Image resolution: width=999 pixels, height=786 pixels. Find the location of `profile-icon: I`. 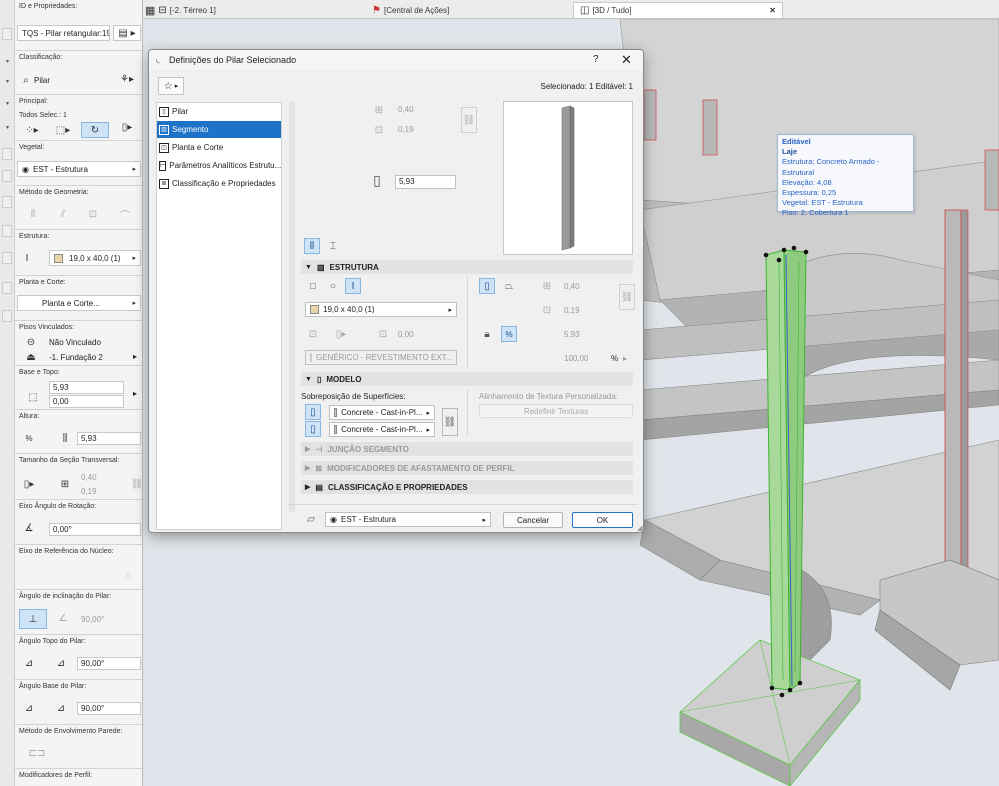

profile-icon: I is located at coordinates (27, 258).